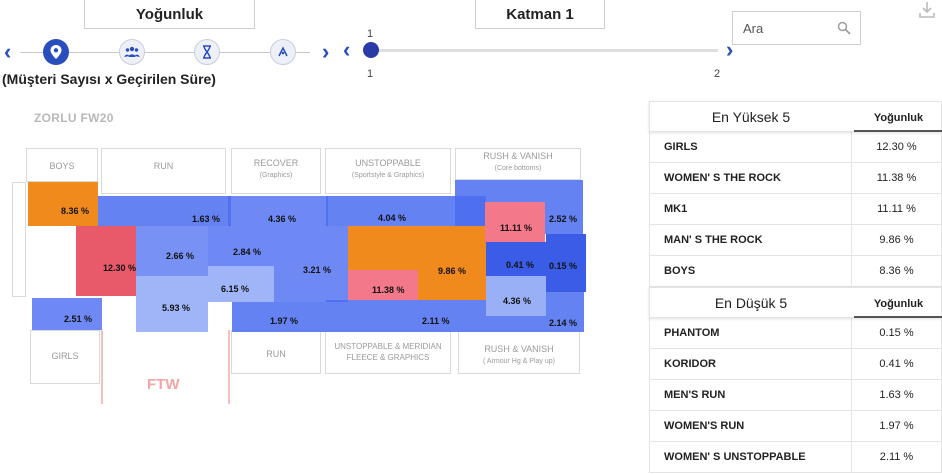 This screenshot has height=474, width=942. What do you see at coordinates (751, 147) in the screenshot?
I see `row-name: GIRLS` at bounding box center [751, 147].